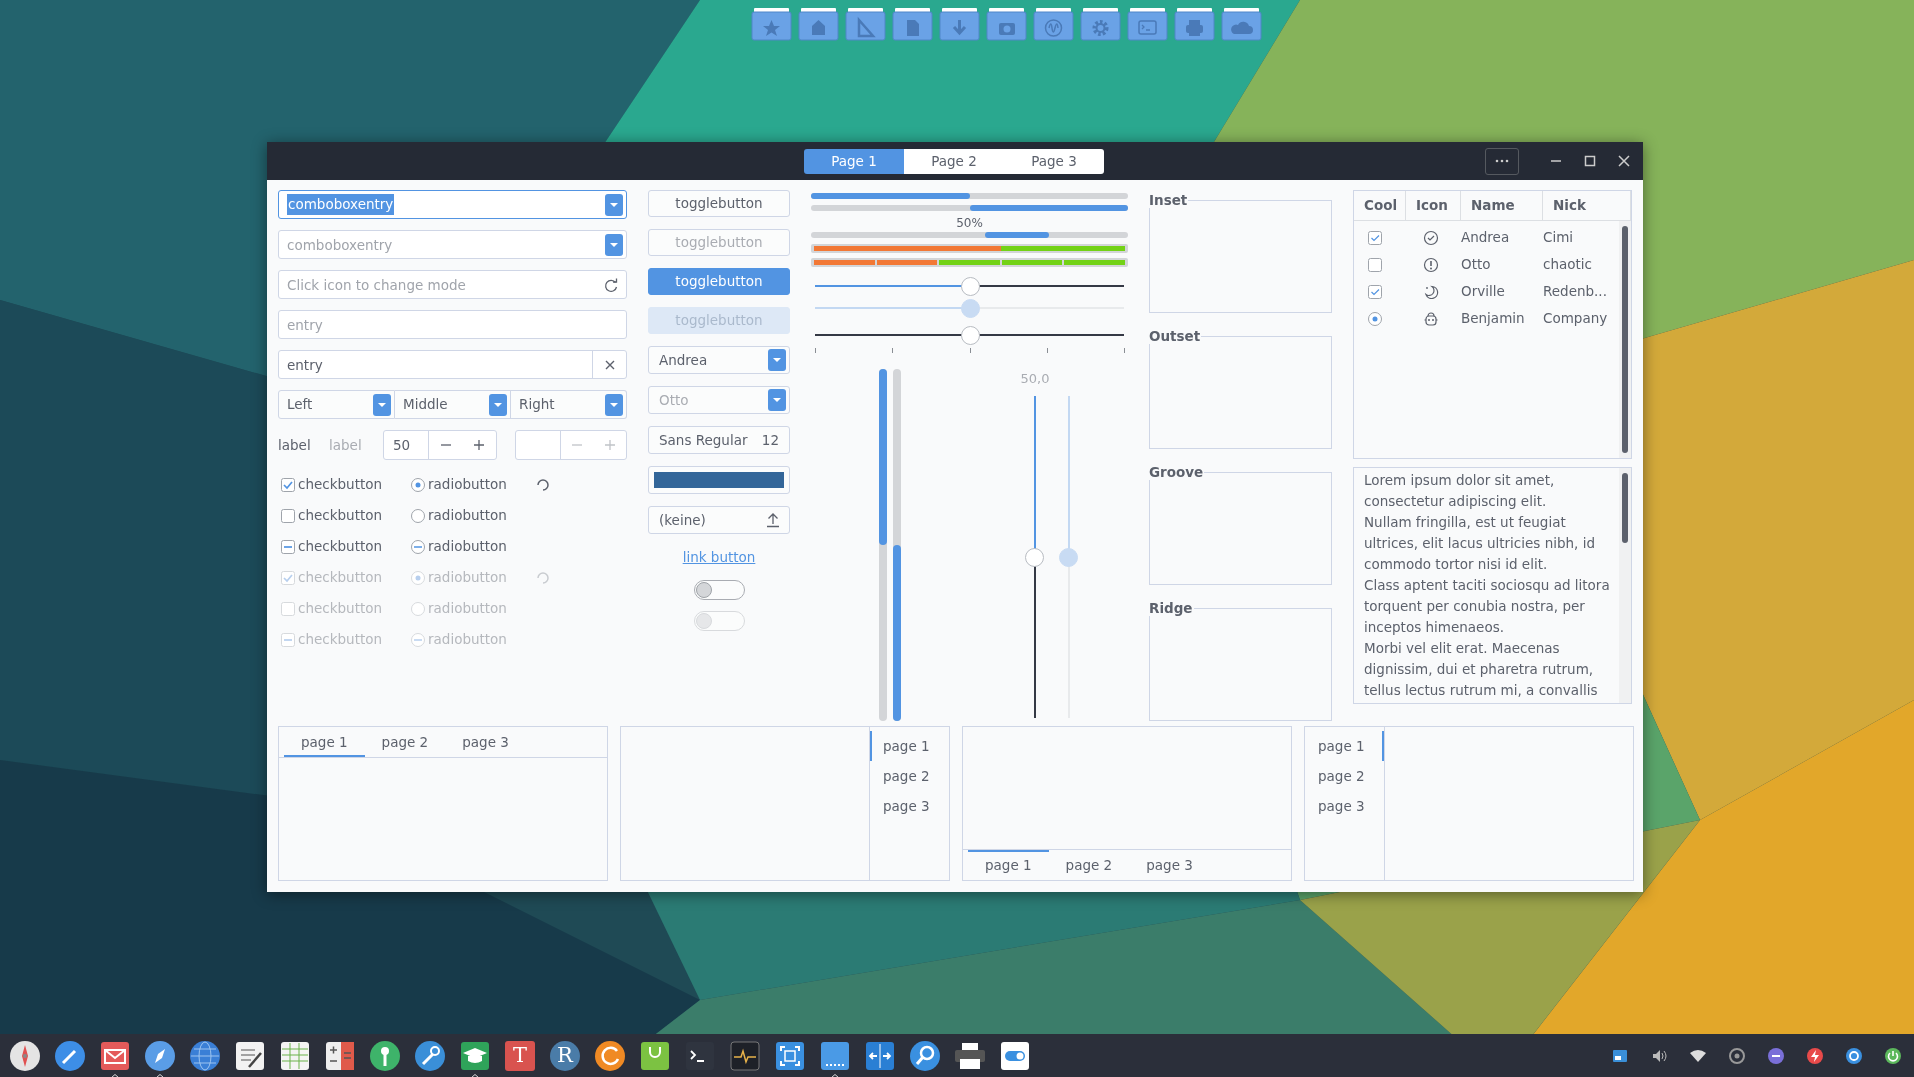  Describe the element at coordinates (719, 440) in the screenshot. I see `font-button: Sans Regular 12` at that location.